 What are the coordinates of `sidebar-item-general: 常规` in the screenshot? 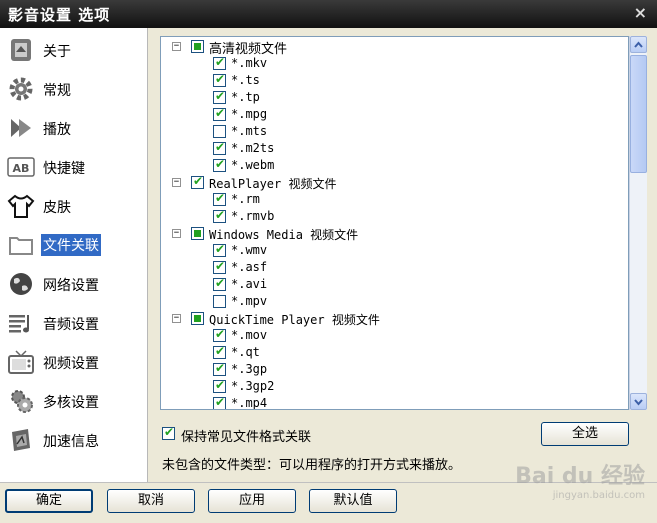 It's located at (73, 89).